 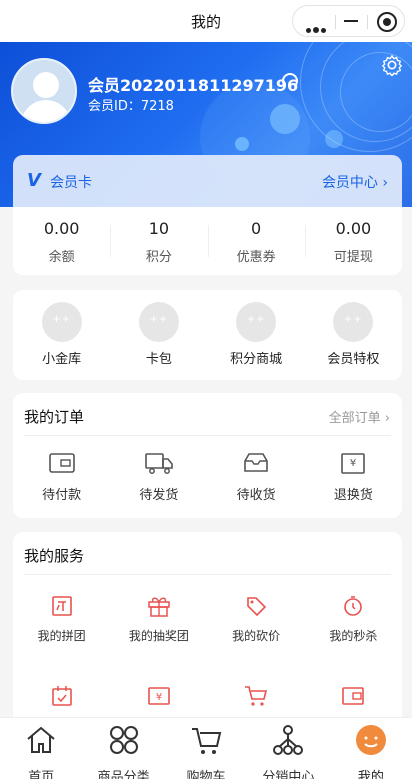 What do you see at coordinates (355, 182) in the screenshot?
I see `member-center-link: 会员中心 ›` at bounding box center [355, 182].